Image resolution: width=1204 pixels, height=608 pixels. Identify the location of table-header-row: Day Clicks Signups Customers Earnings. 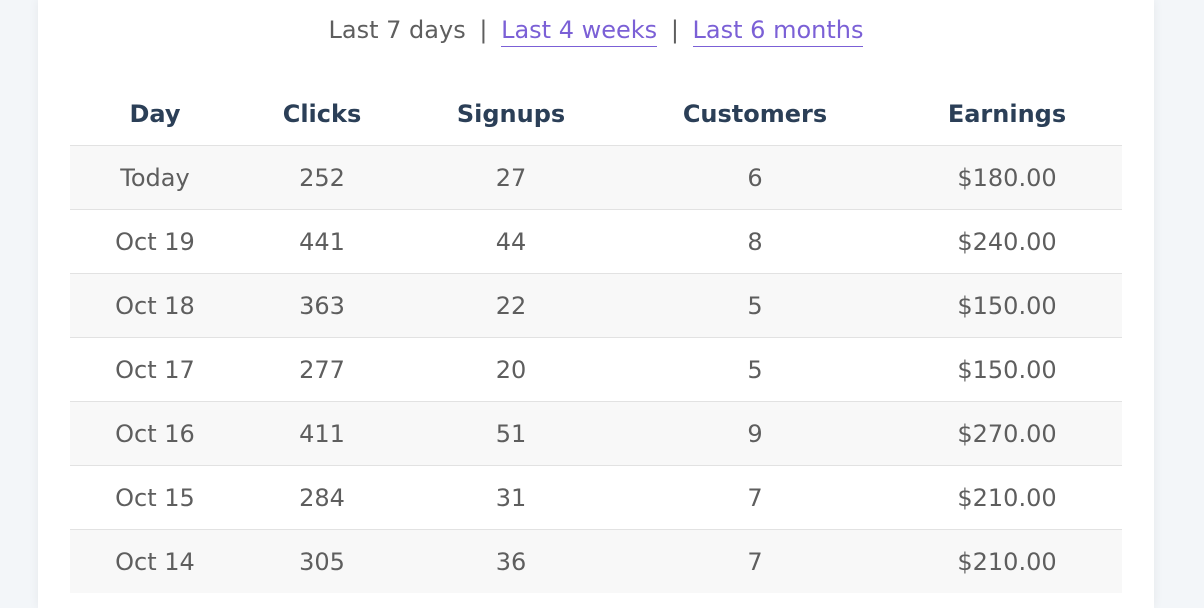
(596, 114).